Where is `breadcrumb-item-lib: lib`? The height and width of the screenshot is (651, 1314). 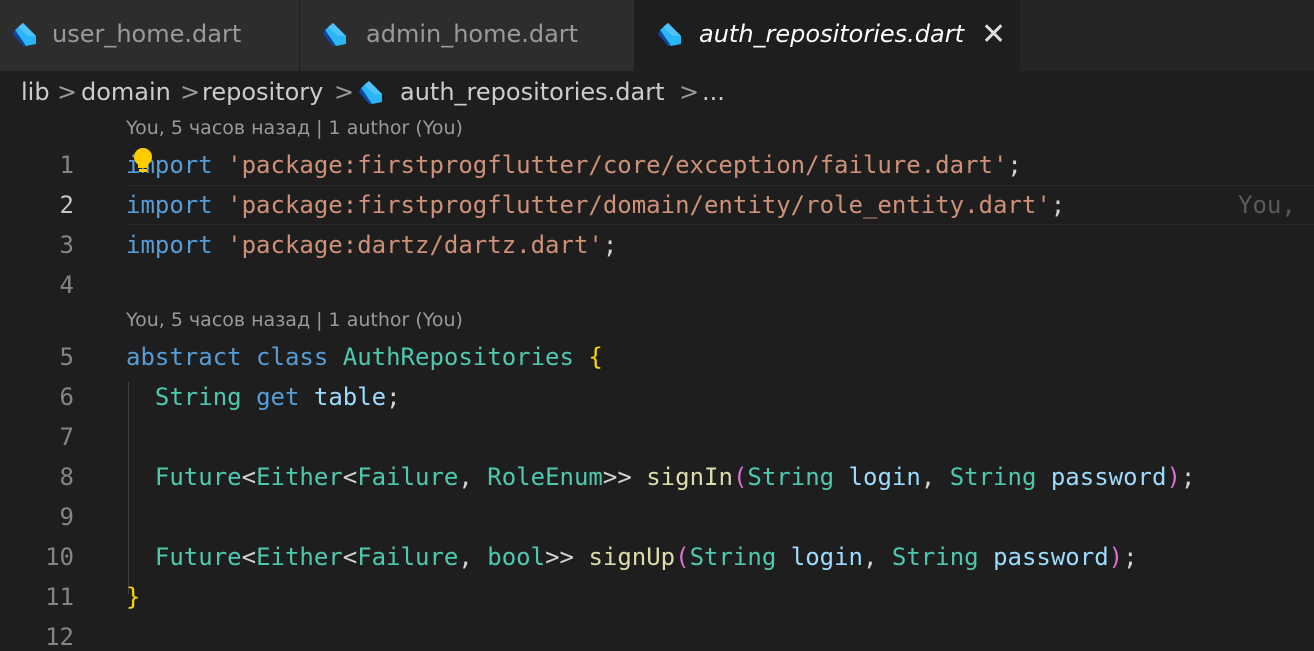 breadcrumb-item-lib: lib is located at coordinates (35, 92).